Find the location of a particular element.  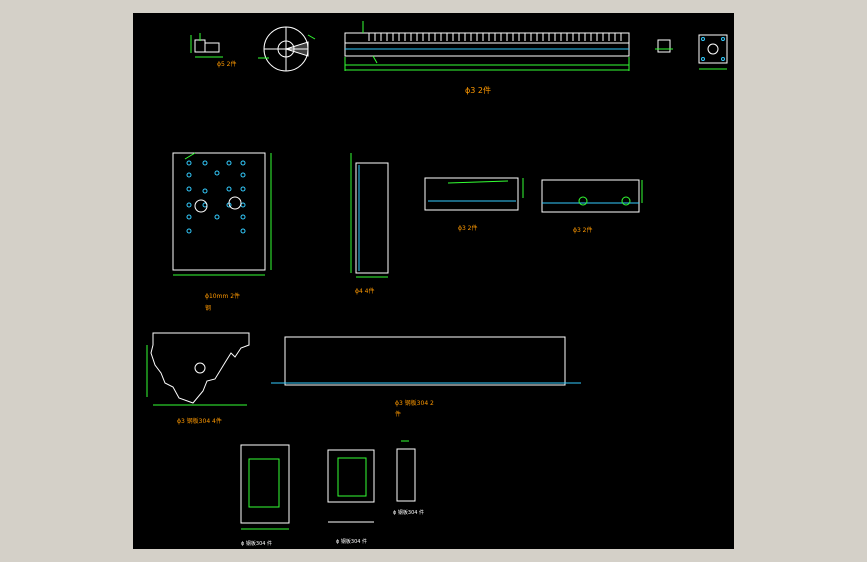

long-plate-label: ϕ3 钢板304 2 is located at coordinates (414, 403).